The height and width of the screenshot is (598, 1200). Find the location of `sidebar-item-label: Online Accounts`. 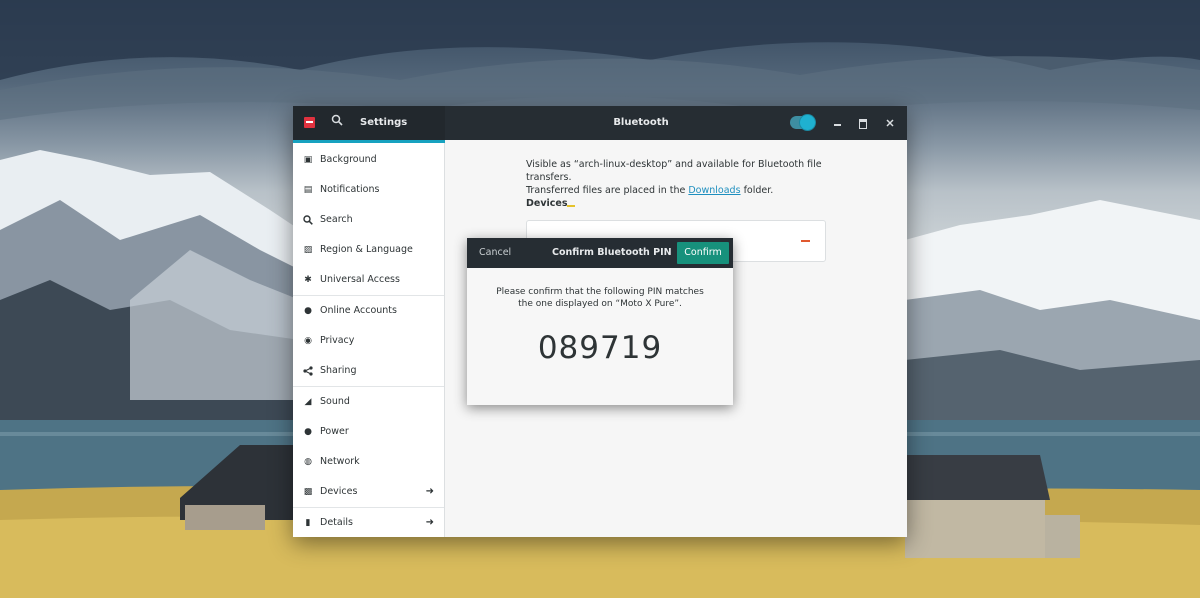

sidebar-item-label: Online Accounts is located at coordinates (358, 310).